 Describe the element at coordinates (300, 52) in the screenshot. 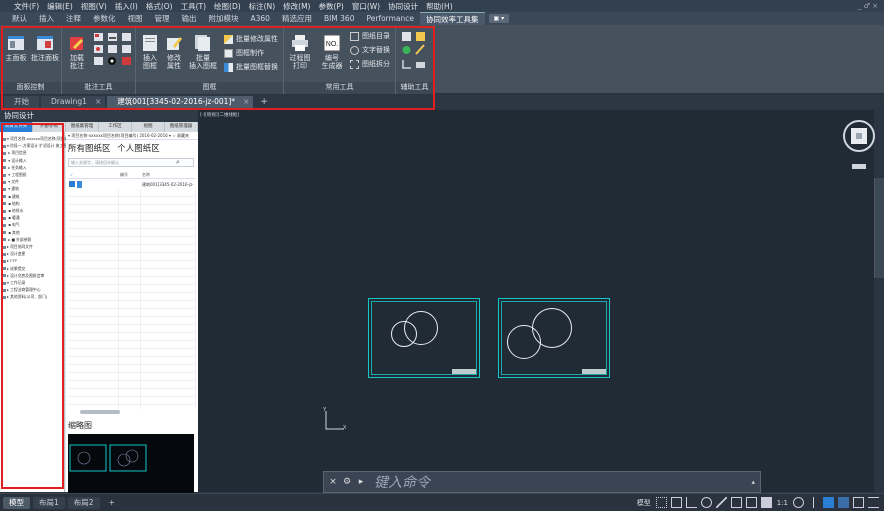

I see `process-print-button: 过程图 打印` at that location.